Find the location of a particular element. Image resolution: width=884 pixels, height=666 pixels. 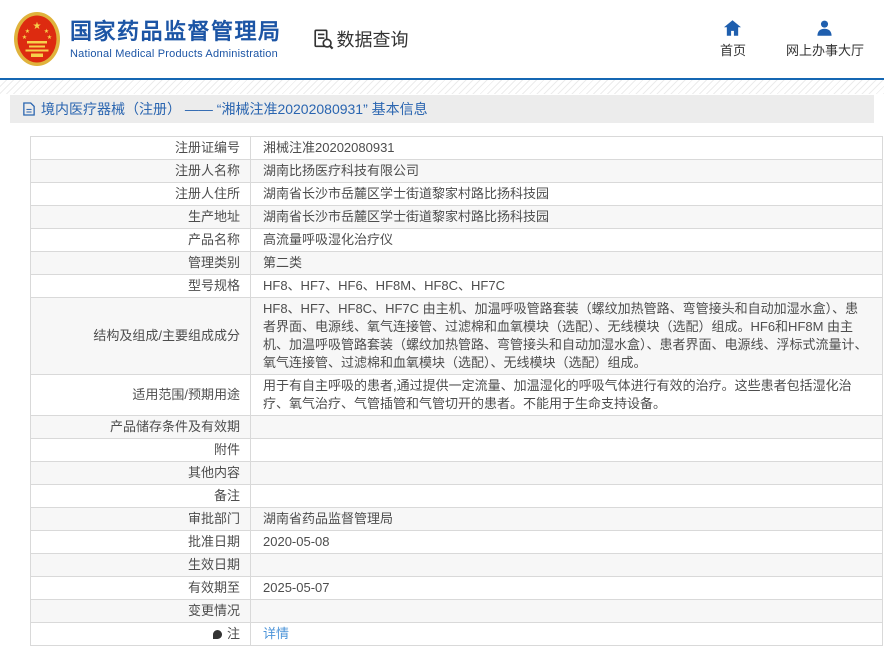

row-label: 注册人住所 is located at coordinates (141, 194).